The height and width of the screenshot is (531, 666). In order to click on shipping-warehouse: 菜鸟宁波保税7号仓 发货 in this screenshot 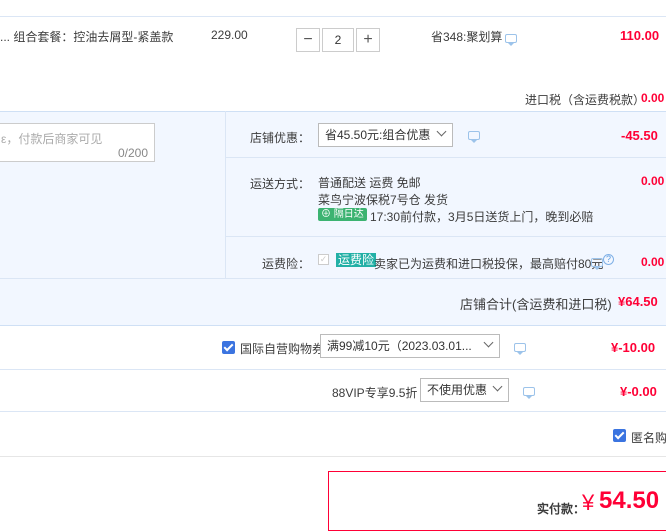, I will do `click(383, 200)`.